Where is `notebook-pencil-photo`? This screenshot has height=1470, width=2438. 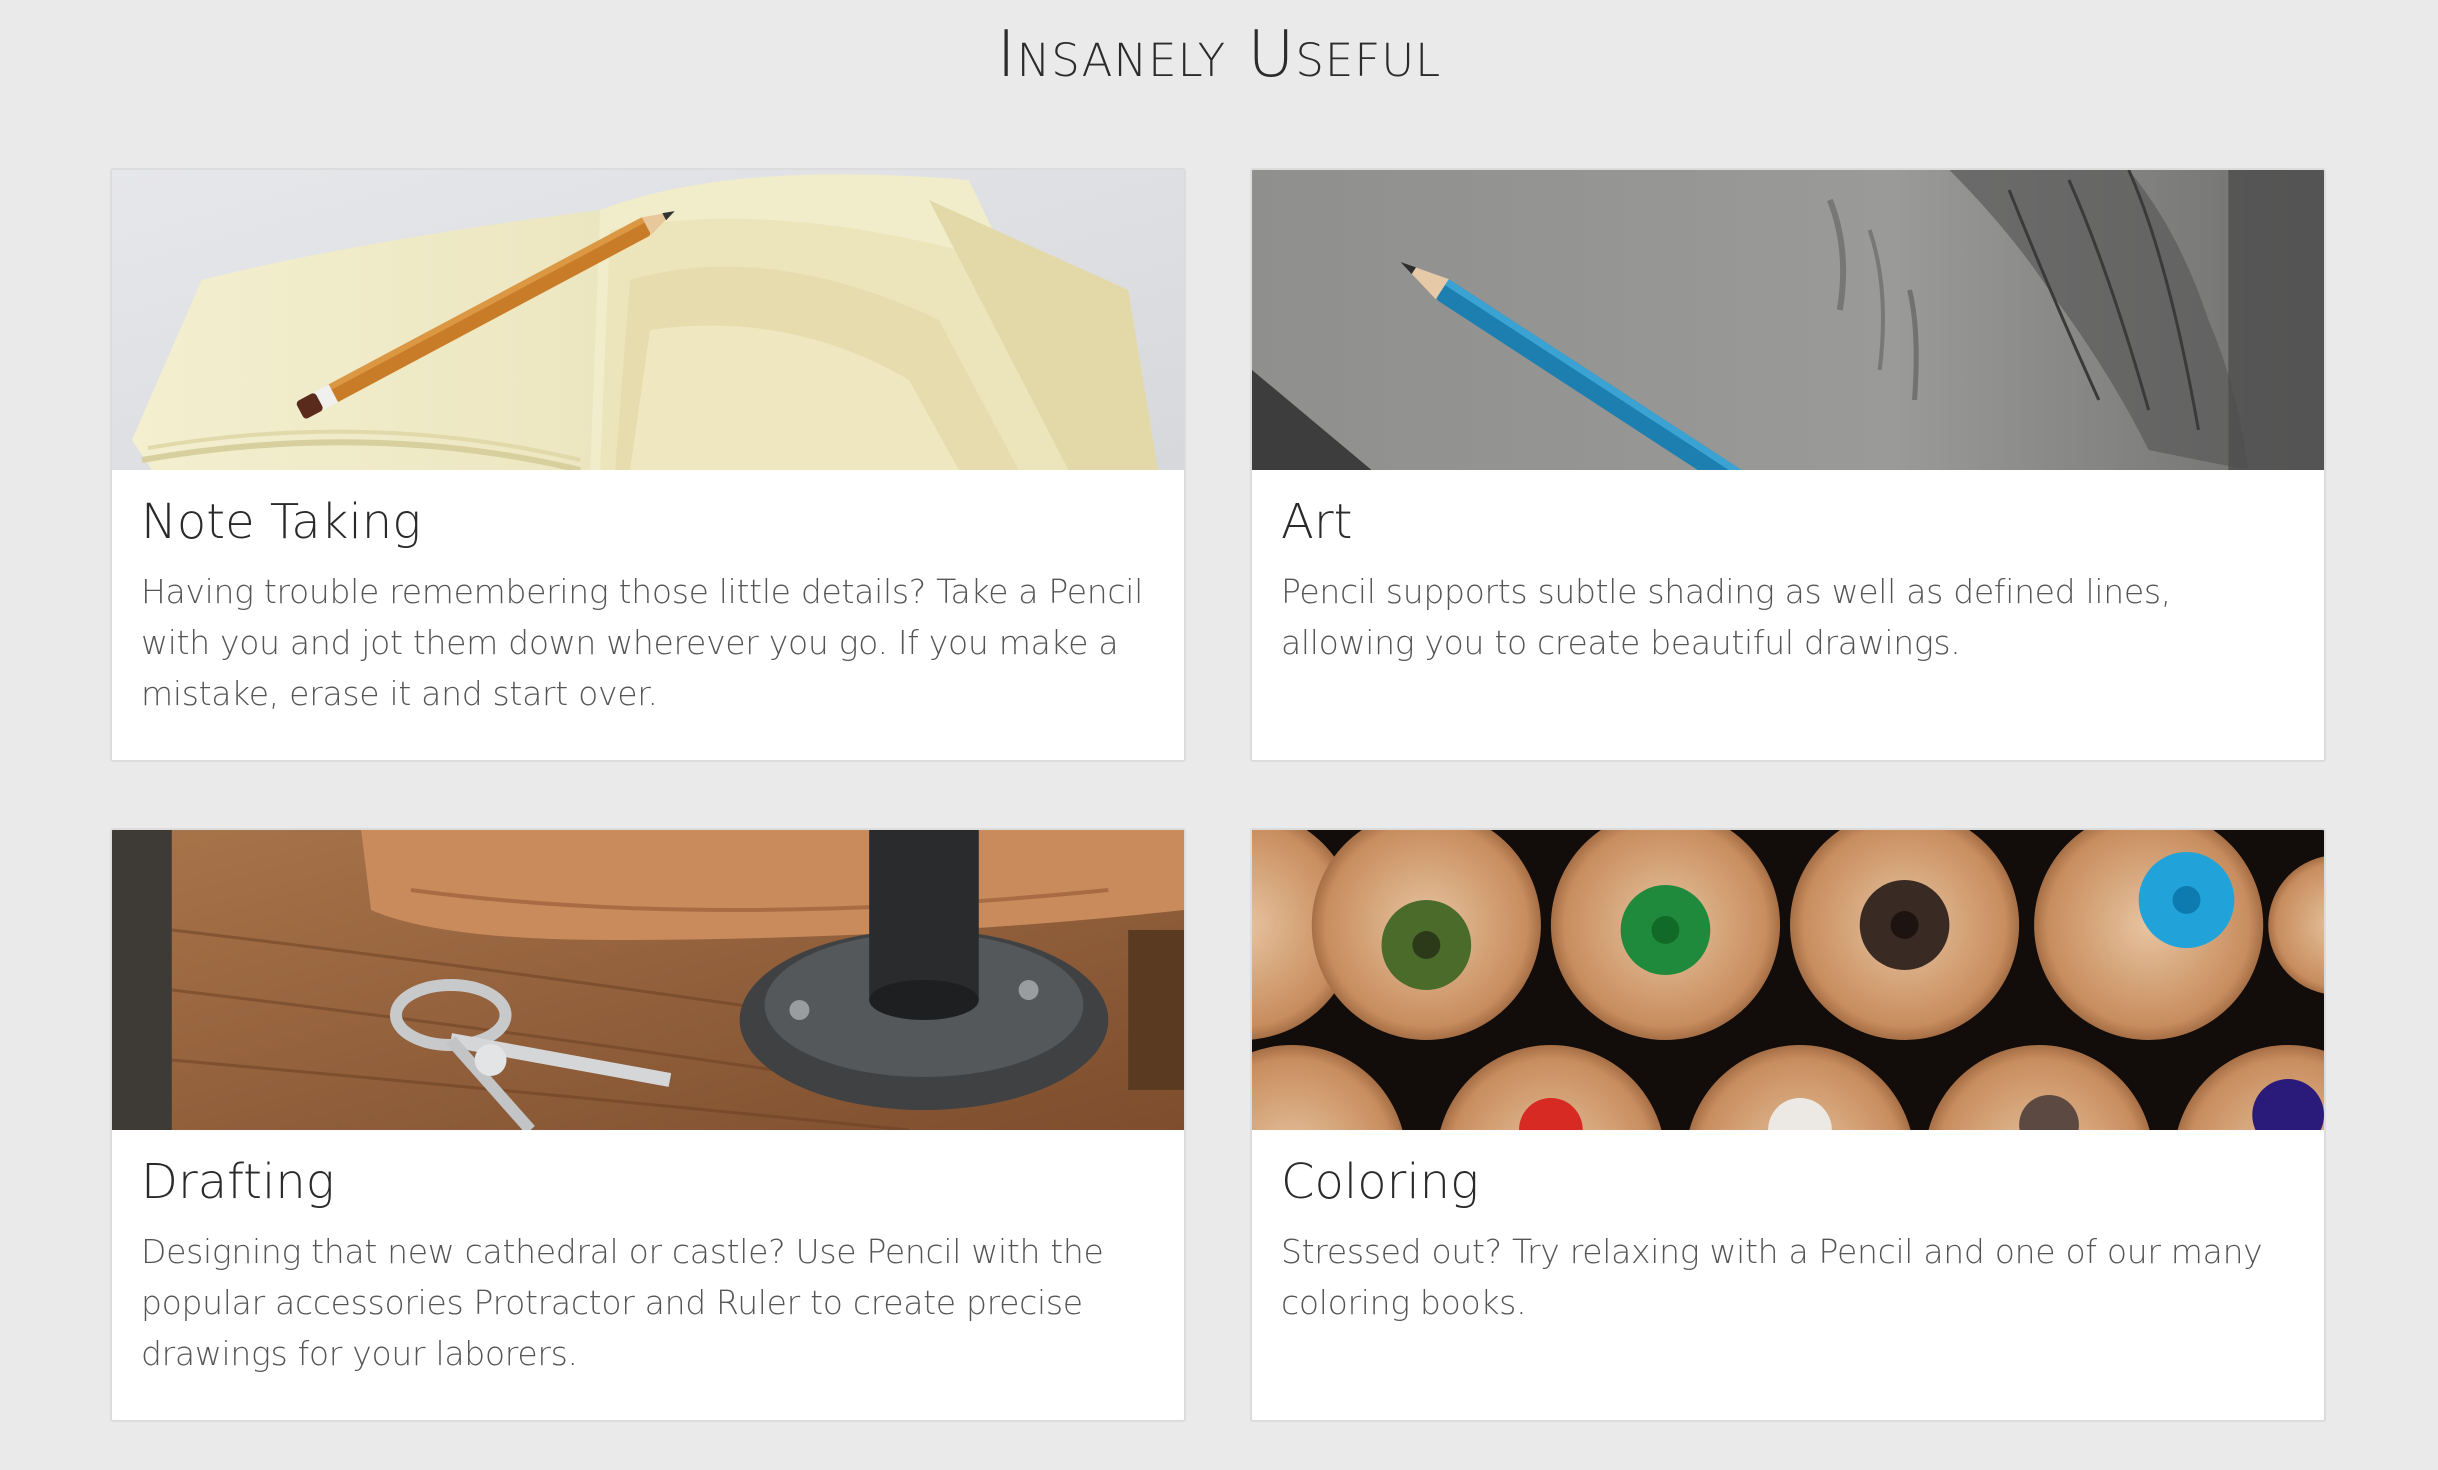
notebook-pencil-photo is located at coordinates (648, 320).